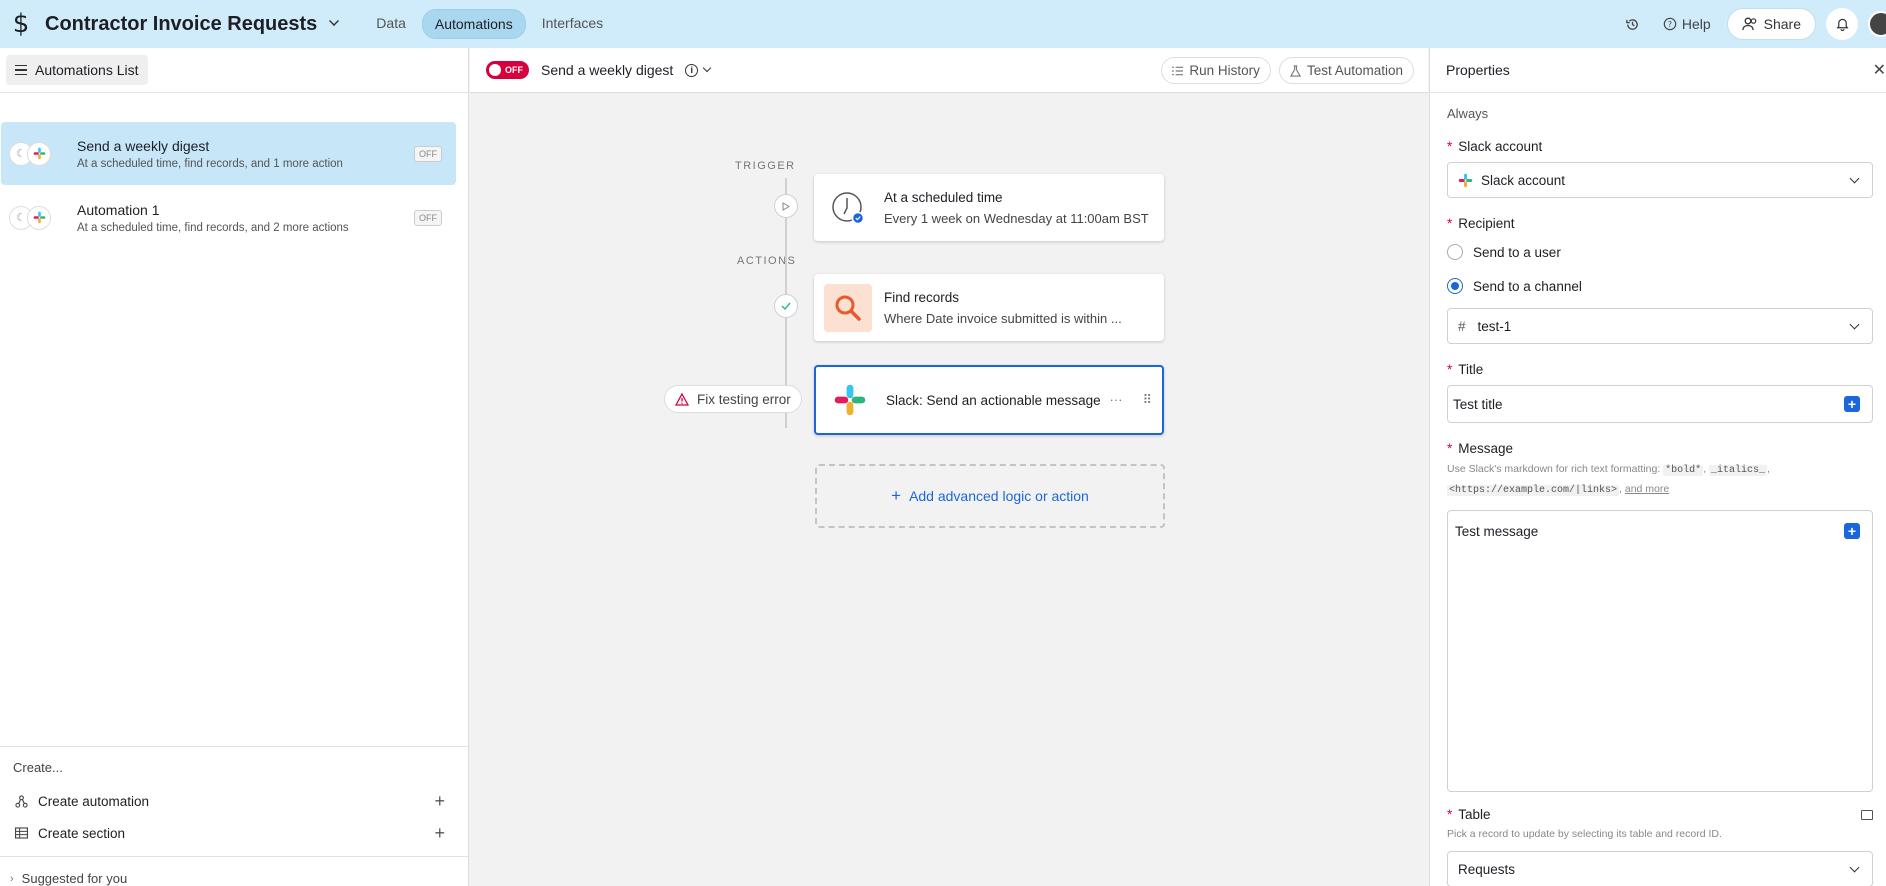 The height and width of the screenshot is (886, 1886). I want to click on title-input: Test title +, so click(1660, 404).